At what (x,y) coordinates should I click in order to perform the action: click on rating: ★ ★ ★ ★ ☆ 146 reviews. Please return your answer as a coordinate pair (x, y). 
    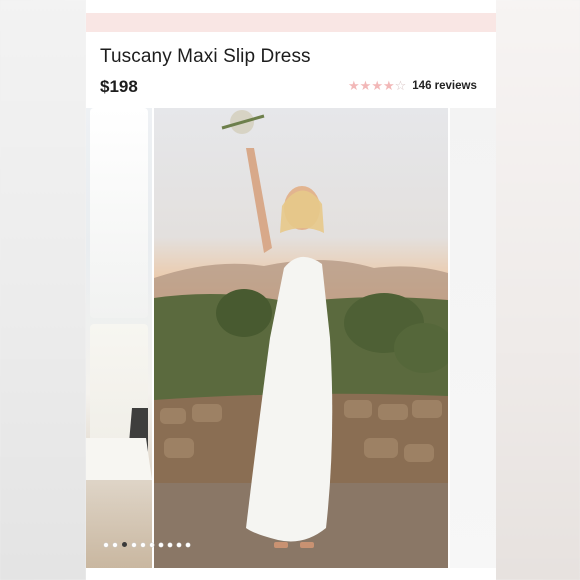
    Looking at the image, I should click on (412, 86).